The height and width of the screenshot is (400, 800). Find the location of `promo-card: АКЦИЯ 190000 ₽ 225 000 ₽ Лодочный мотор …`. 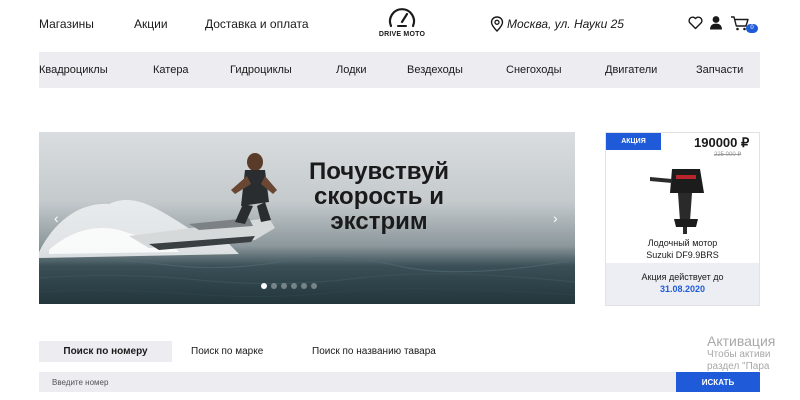

promo-card: АКЦИЯ 190000 ₽ 225 000 ₽ Лодочный мотор … is located at coordinates (682, 219).